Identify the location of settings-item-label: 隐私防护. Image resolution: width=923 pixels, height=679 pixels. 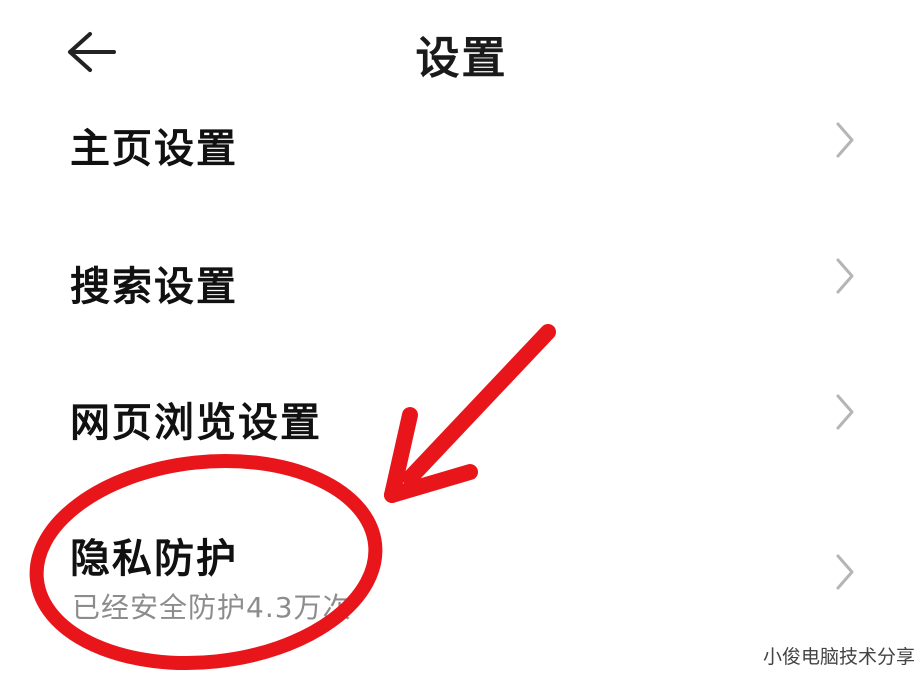
(154, 559).